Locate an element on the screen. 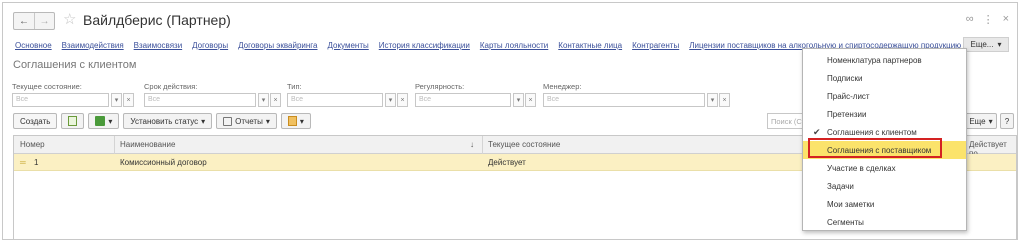  toolbar: Создать ▾ Установить статус ▾ Отчеты ▾ ▾ is located at coordinates (162, 121).